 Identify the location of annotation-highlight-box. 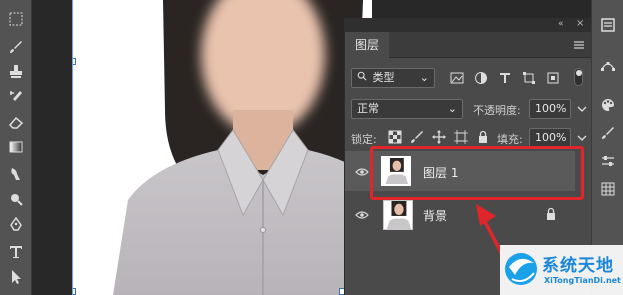
(477, 173).